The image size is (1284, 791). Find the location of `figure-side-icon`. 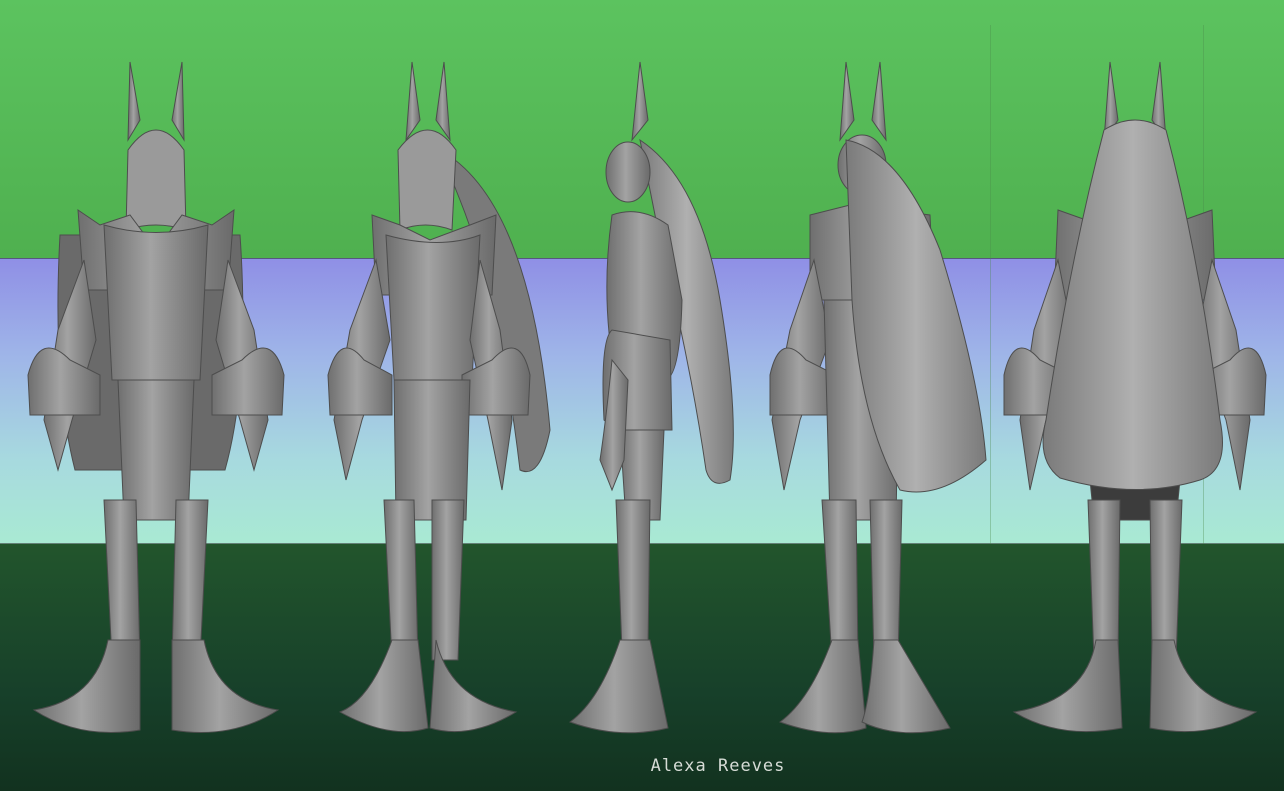

figure-side-icon is located at coordinates (651, 397).